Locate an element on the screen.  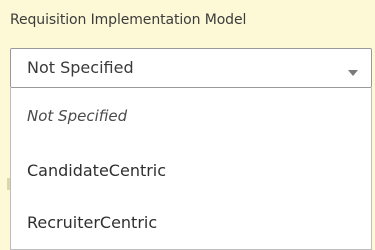
left-stub is located at coordinates (8, 184).